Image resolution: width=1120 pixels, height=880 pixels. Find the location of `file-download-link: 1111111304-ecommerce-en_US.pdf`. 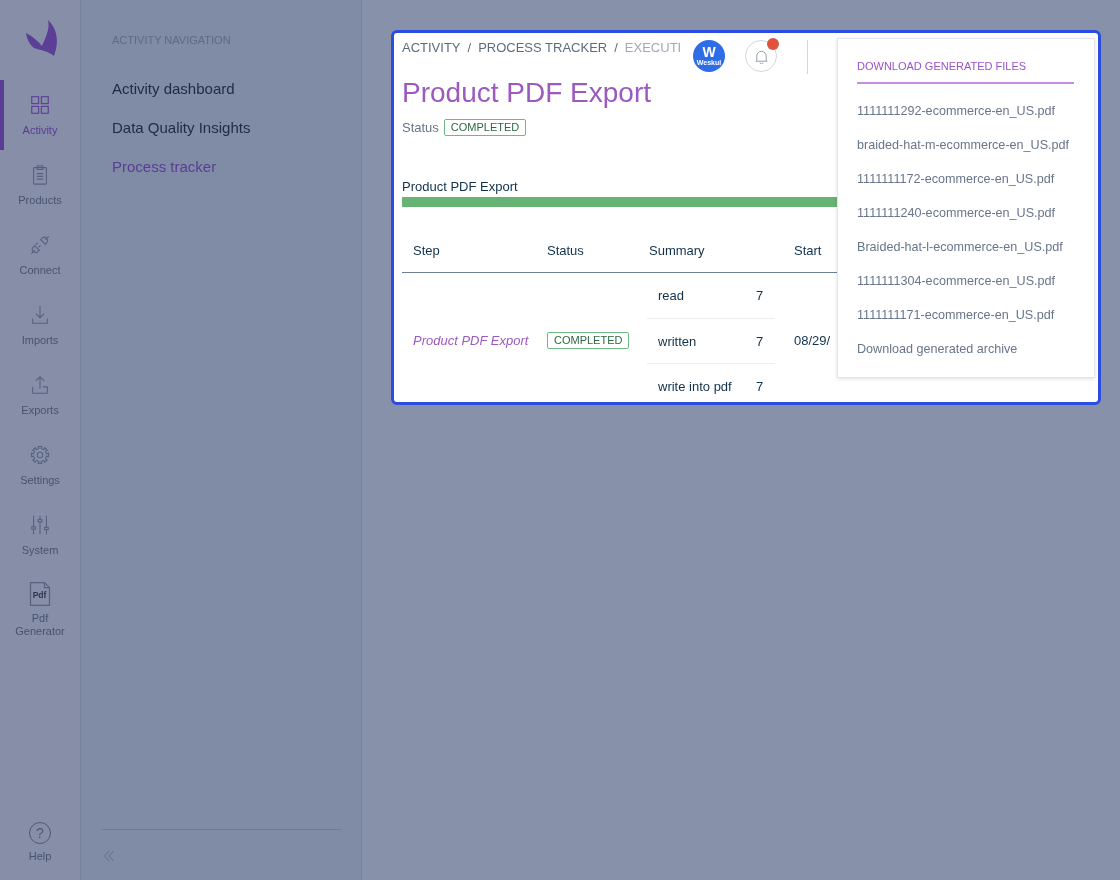

file-download-link: 1111111304-ecommerce-en_US.pdf is located at coordinates (968, 281).